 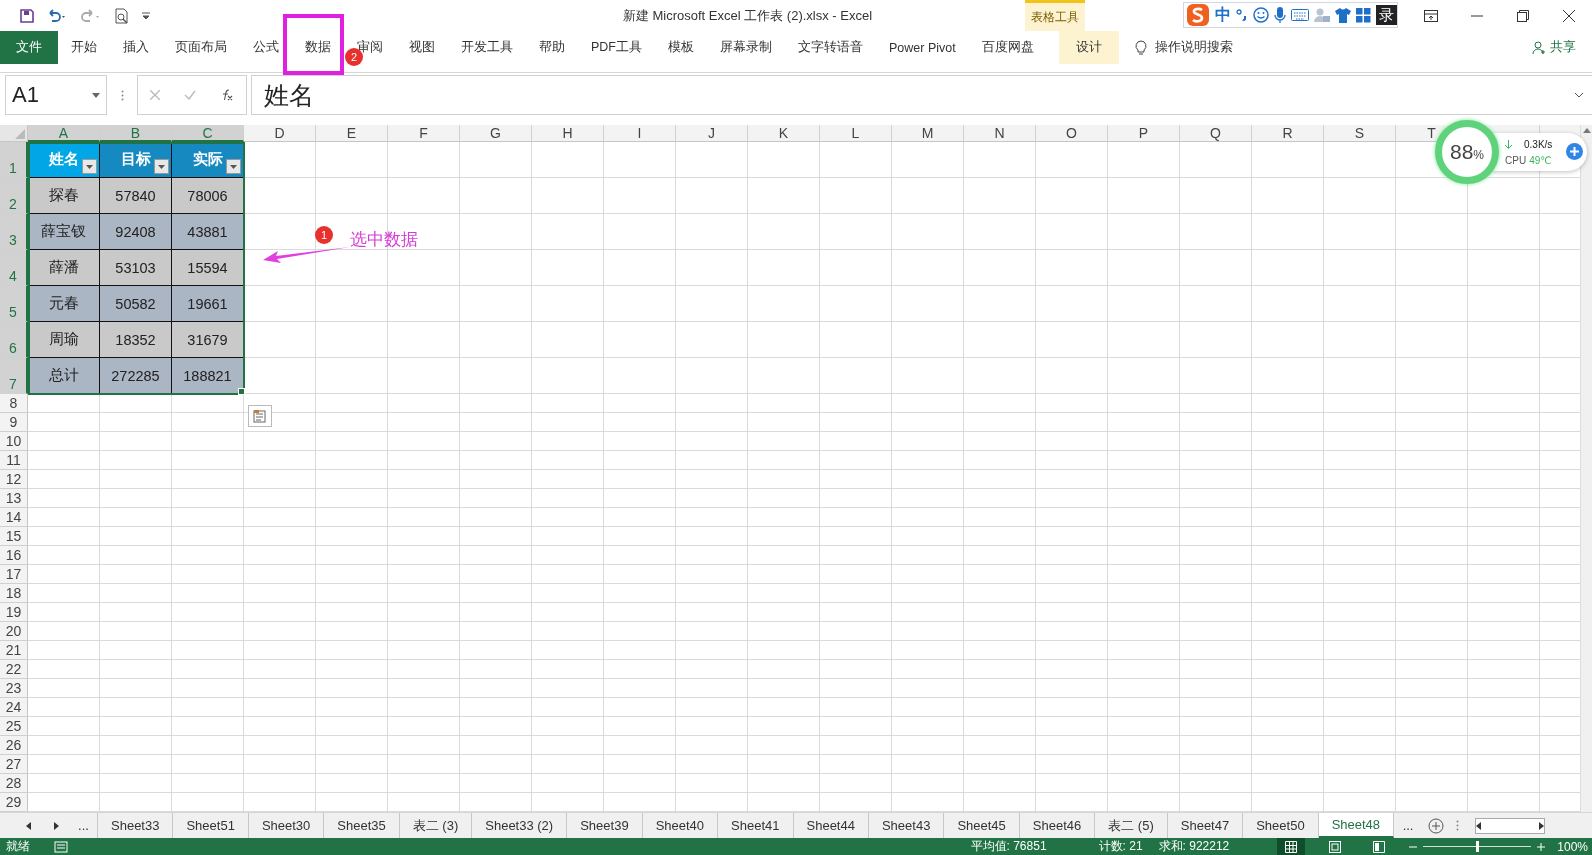 I want to click on page-break-icon, so click(x=1379, y=846).